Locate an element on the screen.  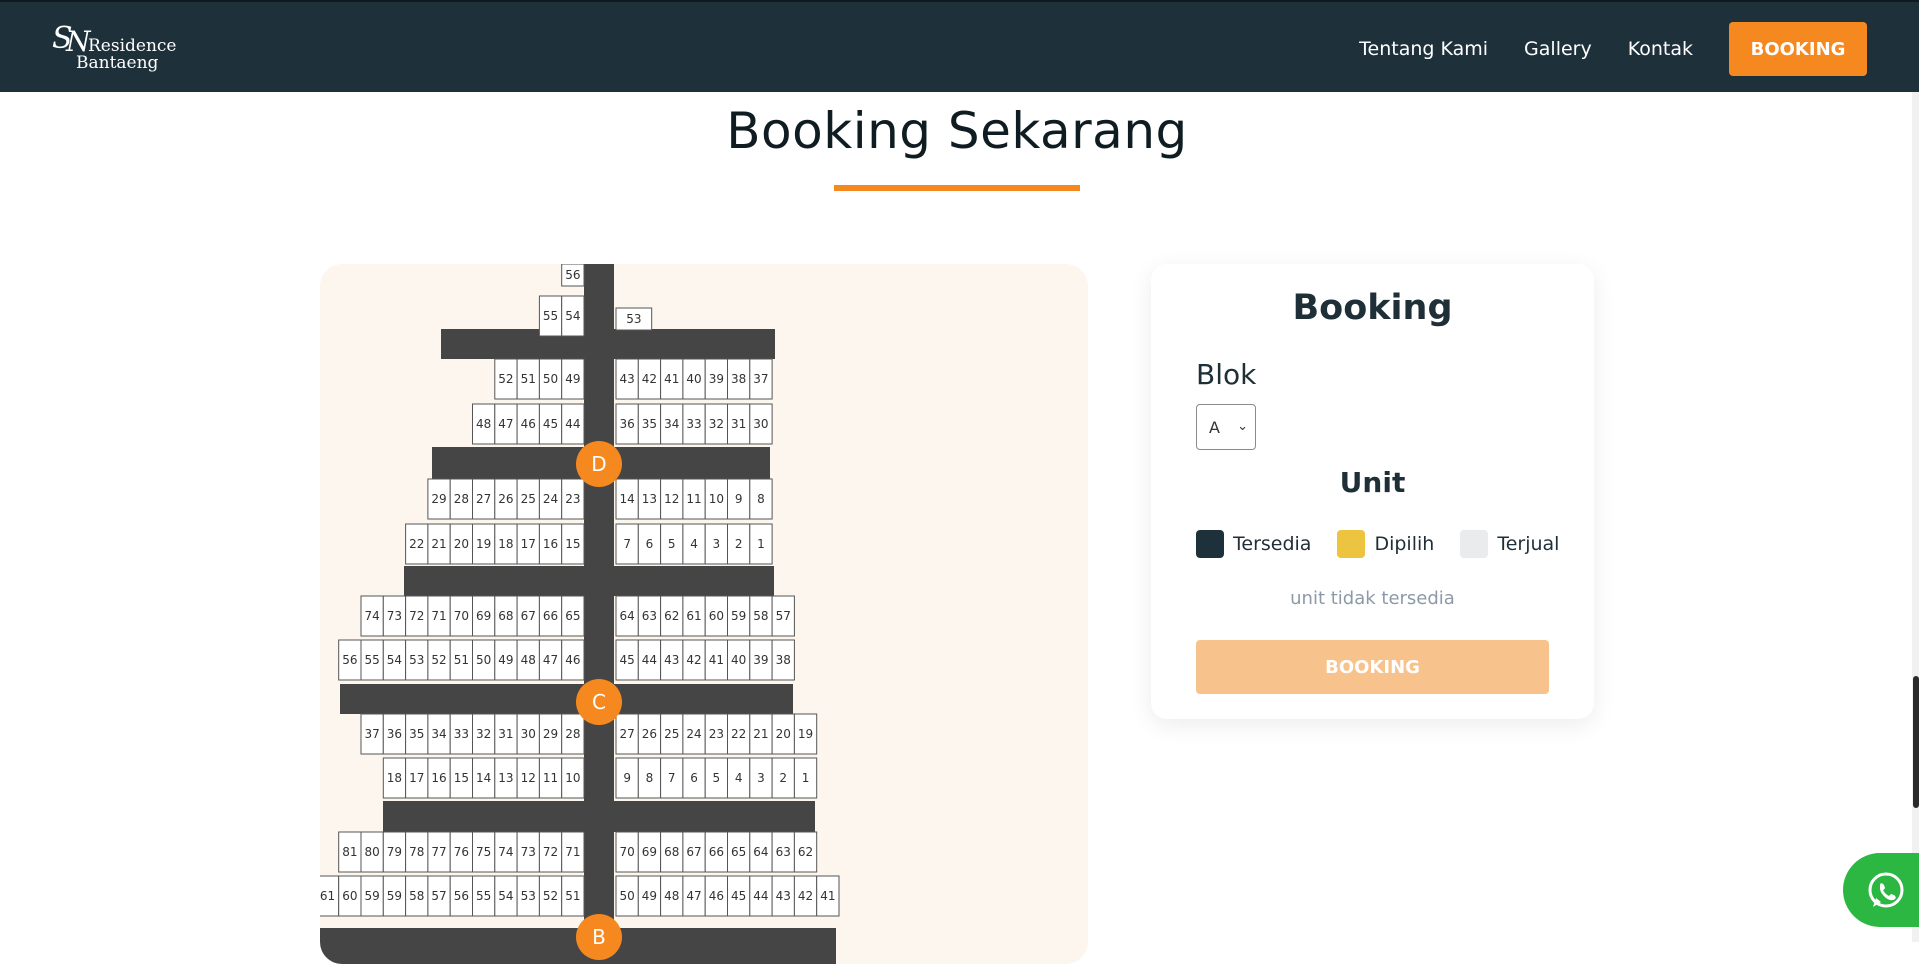
plot-label: 20 is located at coordinates (783, 734).